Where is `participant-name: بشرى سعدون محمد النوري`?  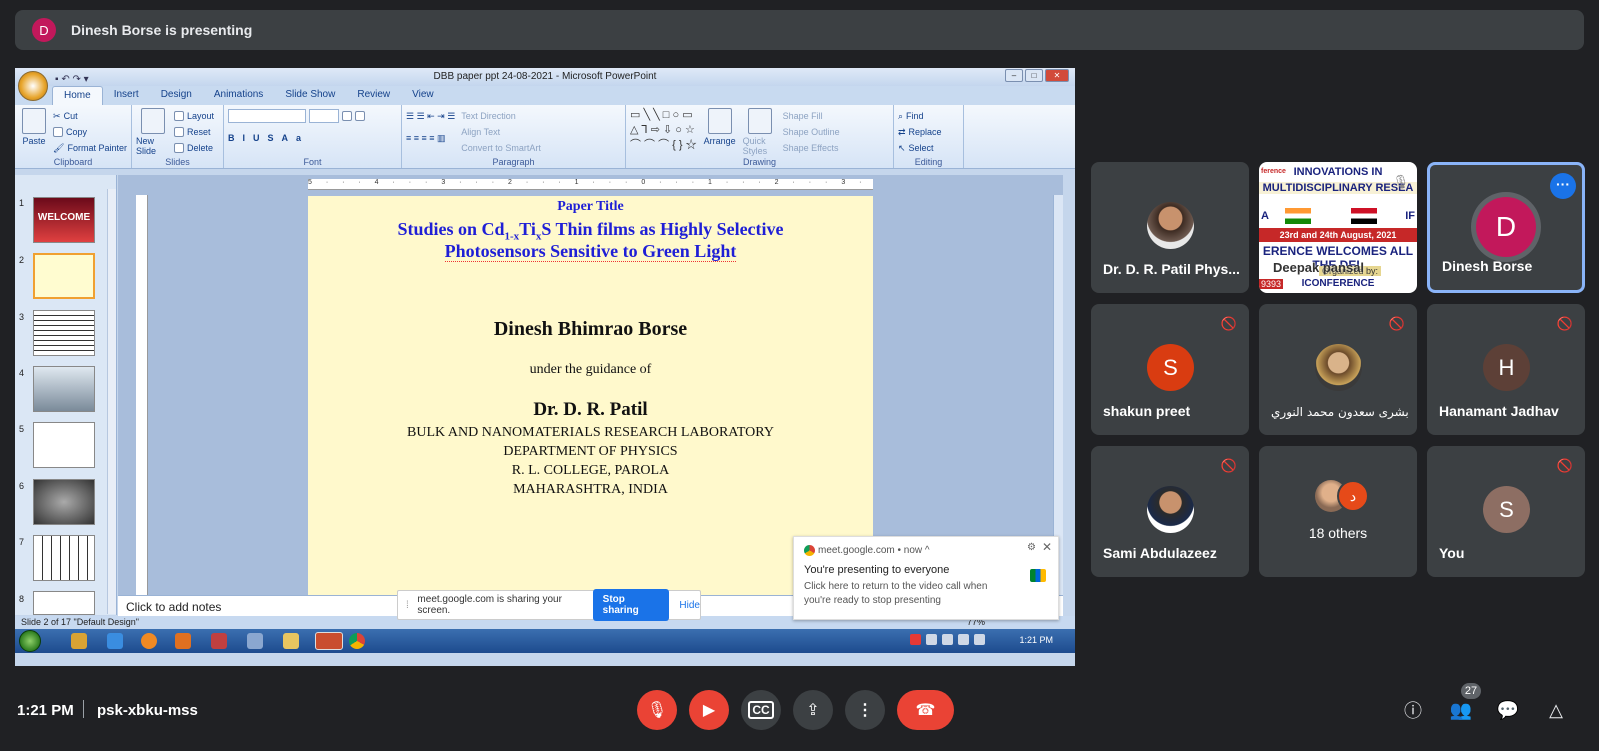
participant-name: بشرى سعدون محمد النوري is located at coordinates (1340, 412).